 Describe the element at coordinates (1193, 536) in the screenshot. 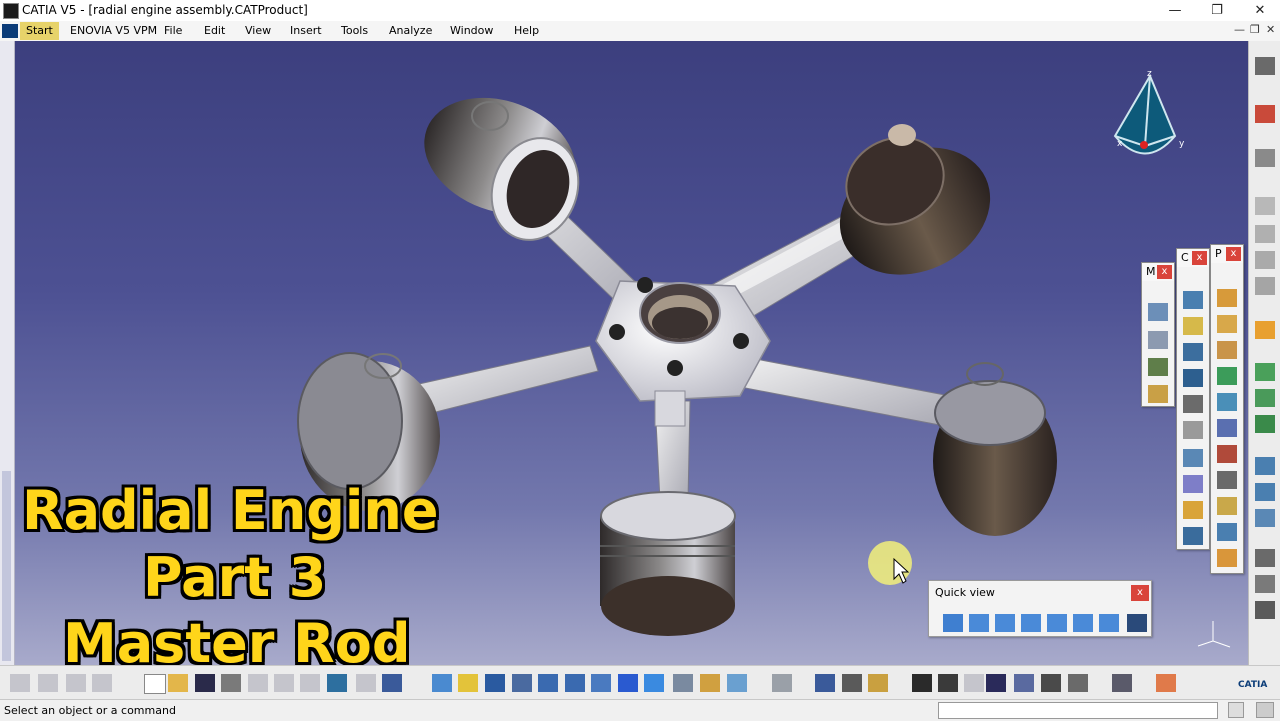

I see `reuse-pattern-icon` at that location.